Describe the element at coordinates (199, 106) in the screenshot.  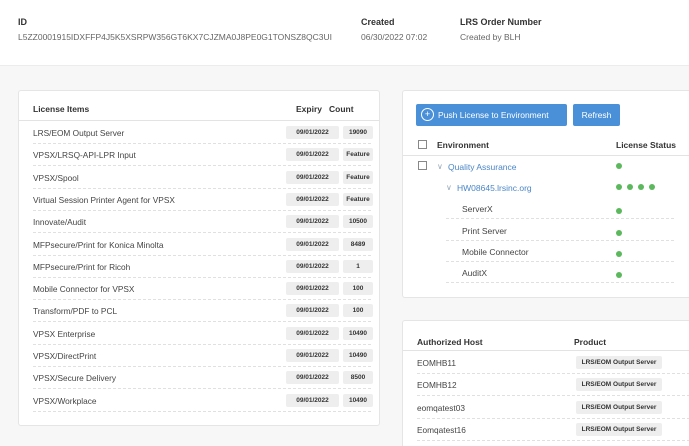
I see `license-items-header: License Items Expiry Count` at that location.